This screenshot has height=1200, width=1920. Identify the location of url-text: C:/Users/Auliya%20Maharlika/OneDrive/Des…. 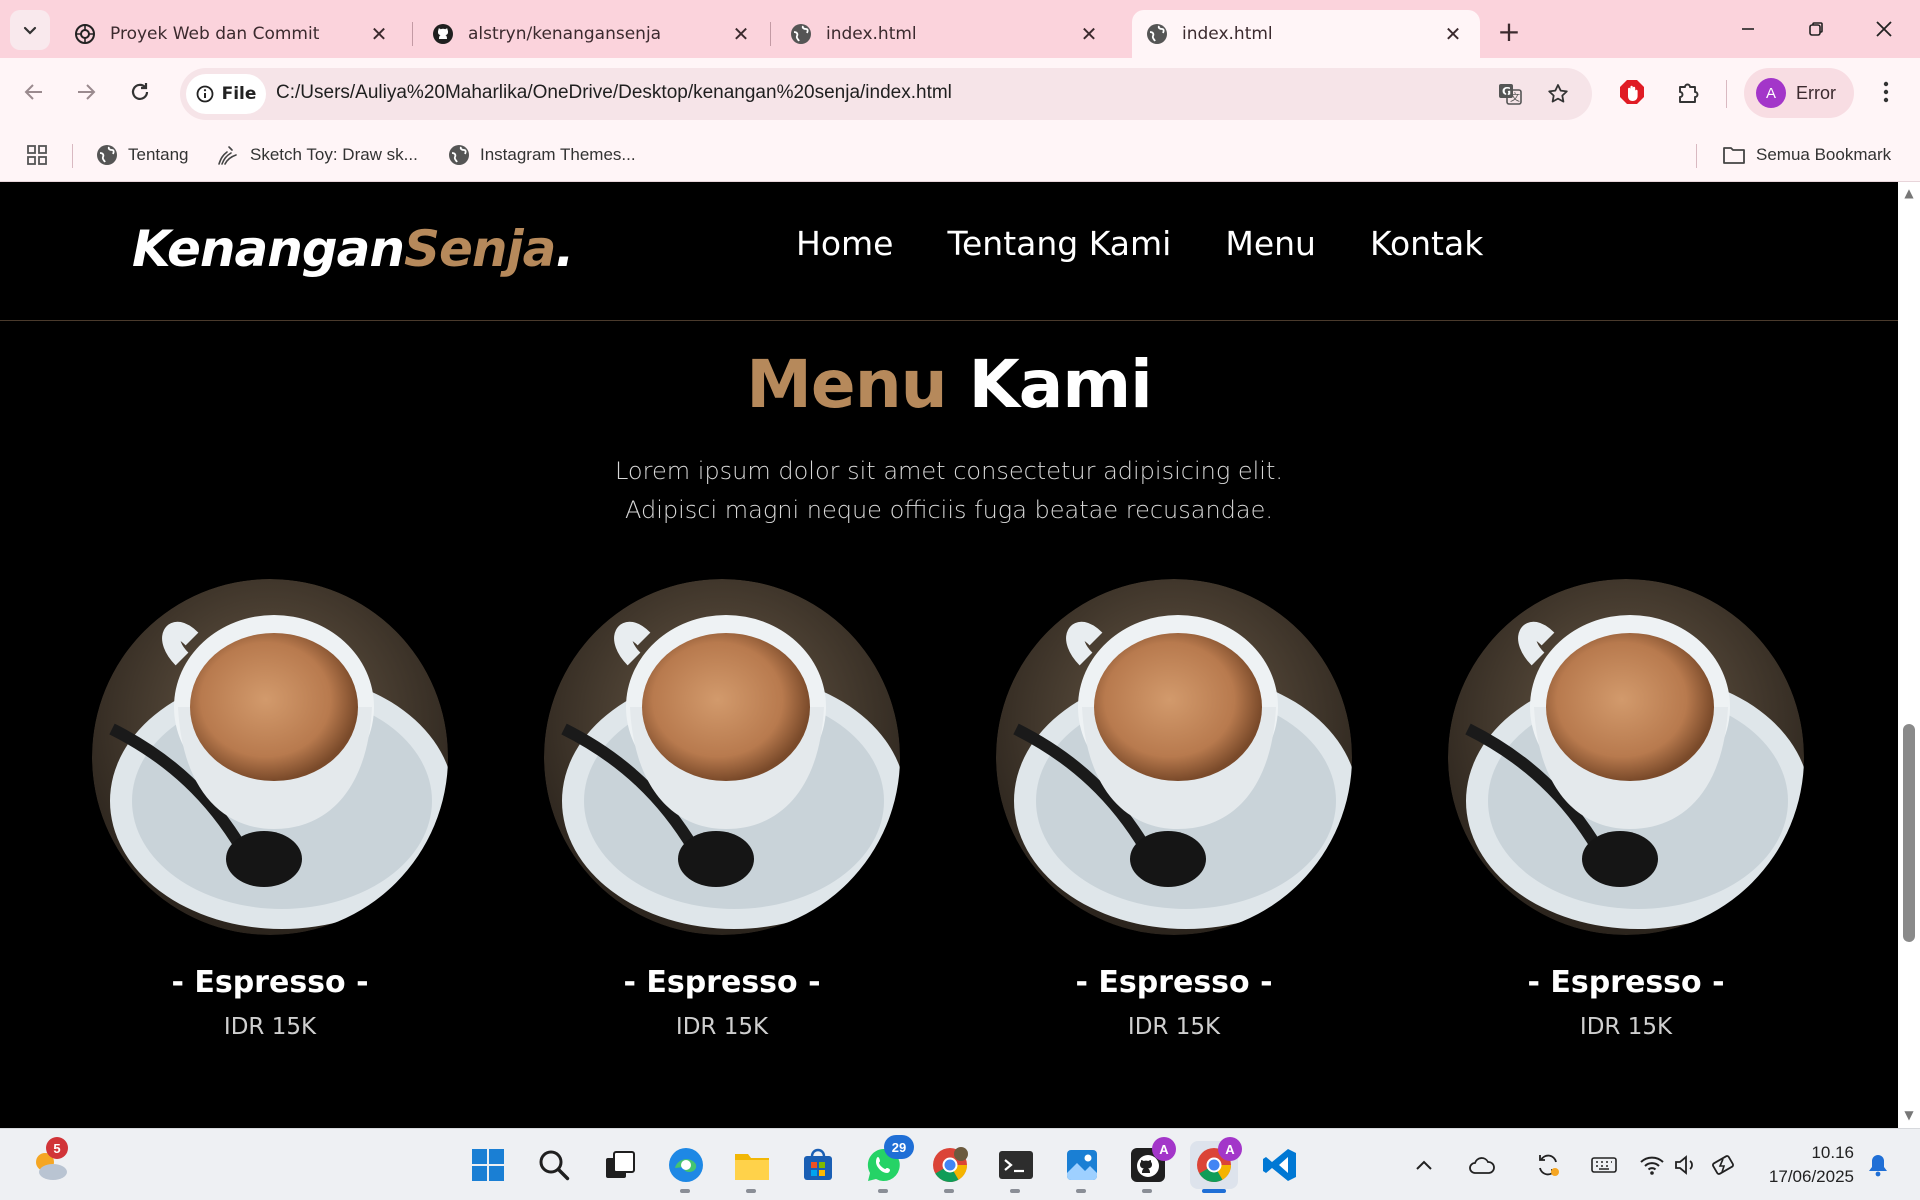
(614, 93).